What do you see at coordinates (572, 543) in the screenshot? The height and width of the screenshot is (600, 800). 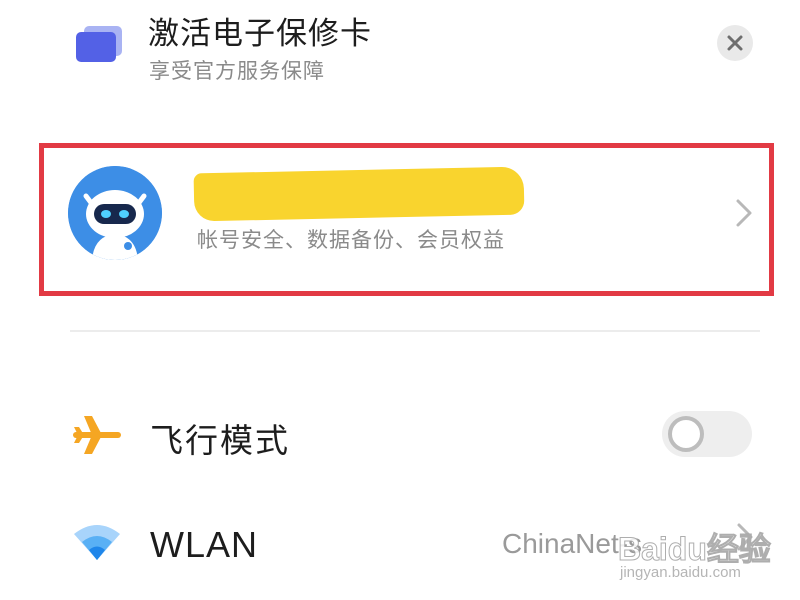 I see `wlan-network-name: ChinaNet-s` at bounding box center [572, 543].